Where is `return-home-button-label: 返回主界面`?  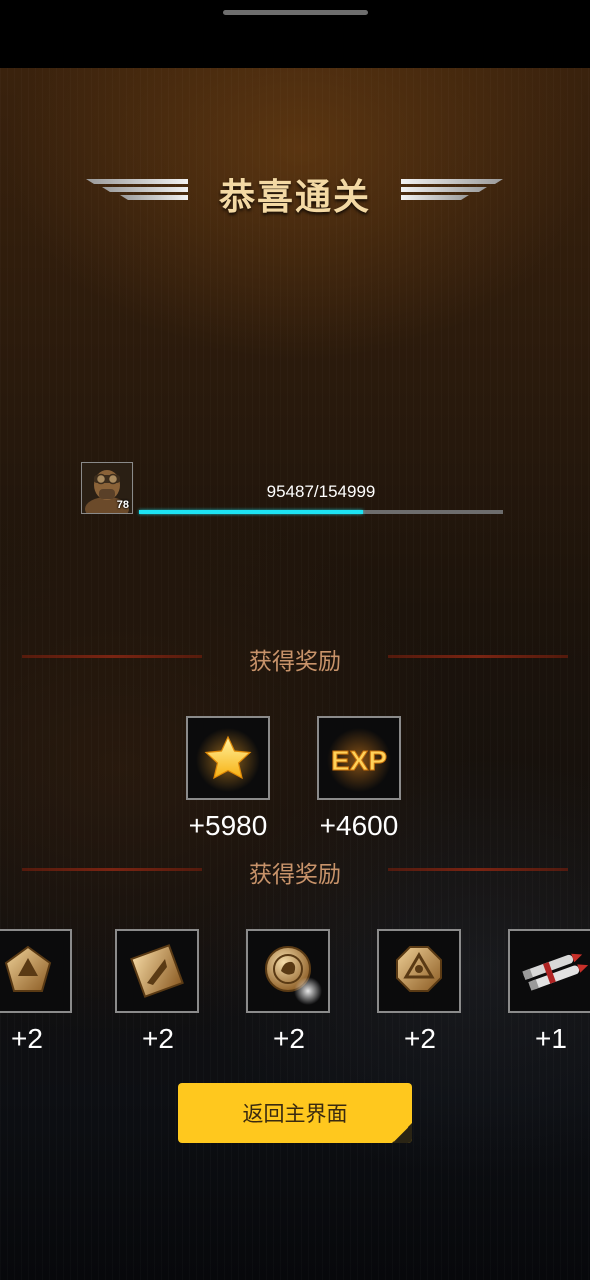 return-home-button-label: 返回主界面 is located at coordinates (295, 1114).